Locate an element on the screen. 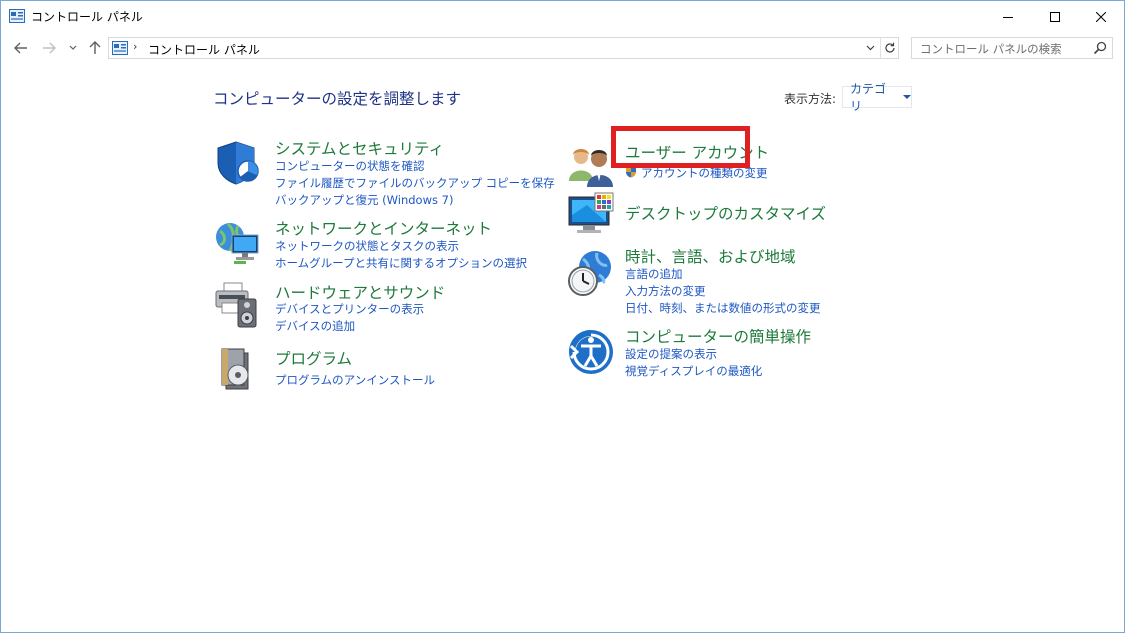  recent-locations-button is located at coordinates (73, 48).